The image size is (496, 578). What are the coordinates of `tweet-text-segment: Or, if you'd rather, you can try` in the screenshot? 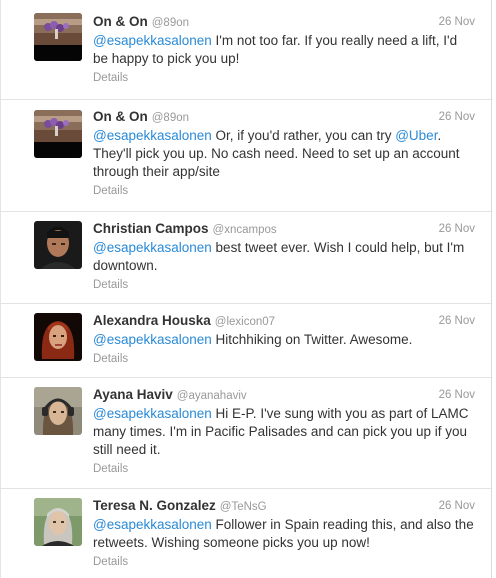 It's located at (303, 135).